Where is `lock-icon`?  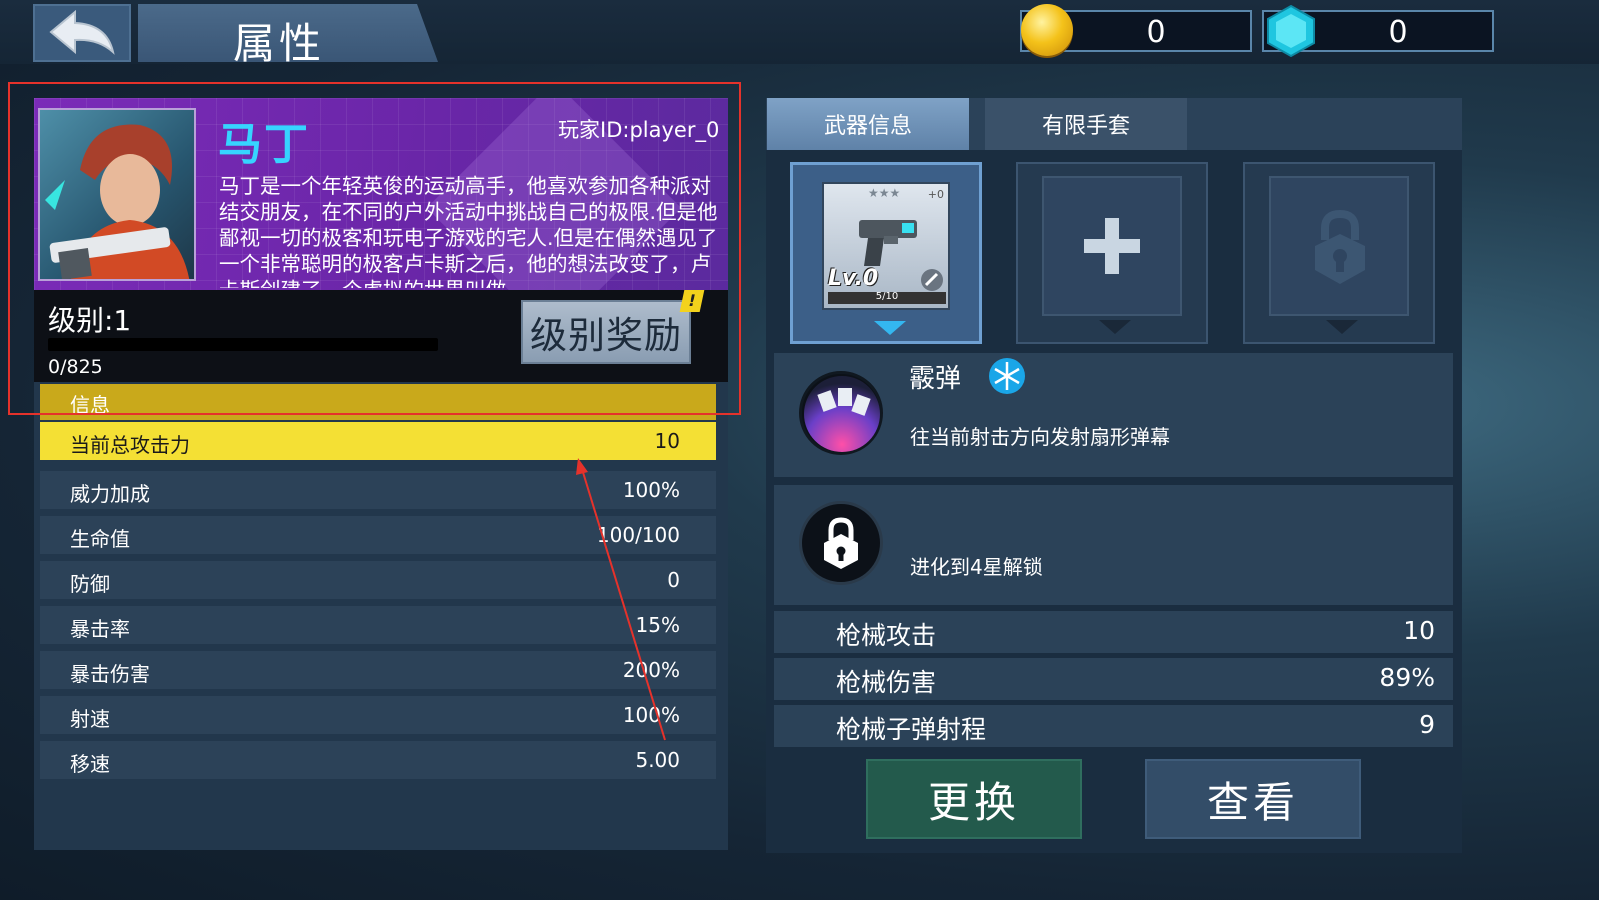
lock-icon is located at coordinates (1340, 246).